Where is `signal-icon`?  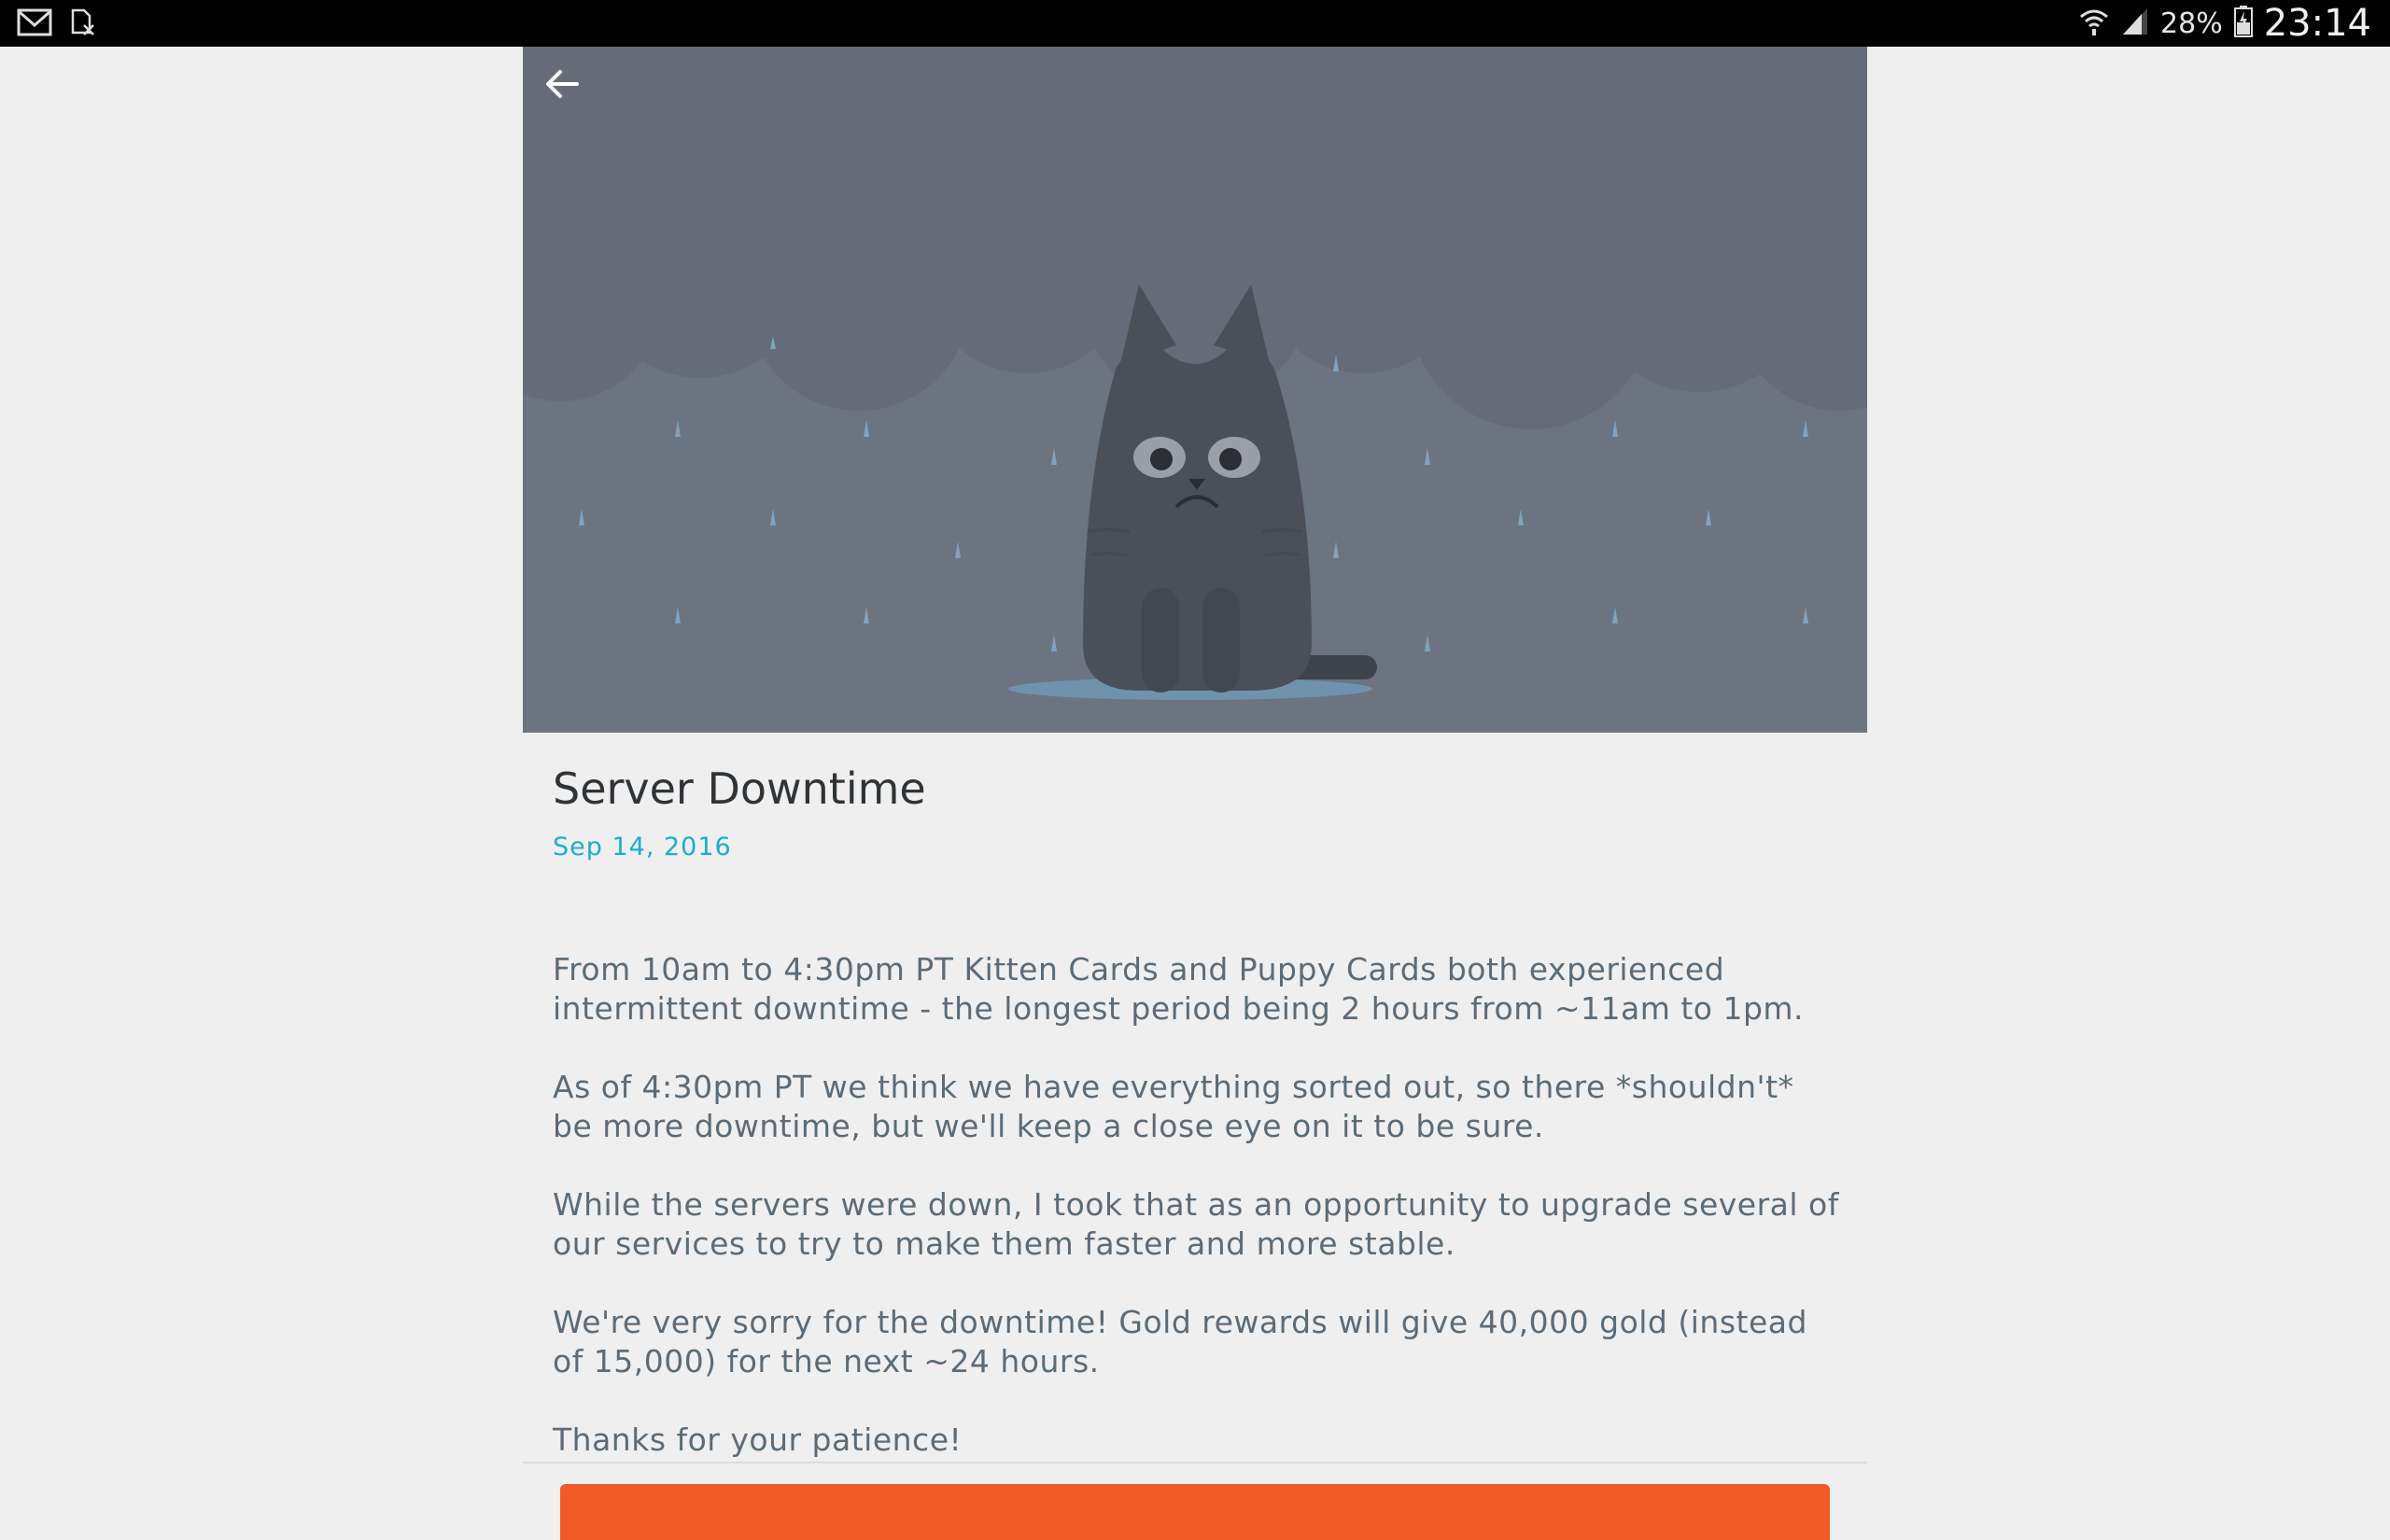
signal-icon is located at coordinates (2135, 23).